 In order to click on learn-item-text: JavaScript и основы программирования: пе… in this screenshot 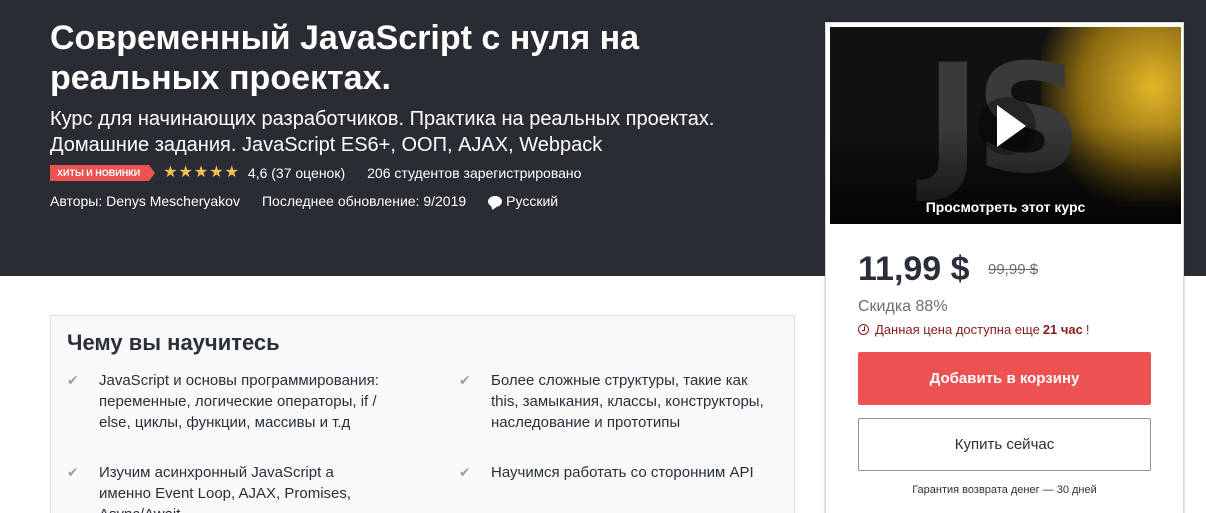, I will do `click(239, 401)`.